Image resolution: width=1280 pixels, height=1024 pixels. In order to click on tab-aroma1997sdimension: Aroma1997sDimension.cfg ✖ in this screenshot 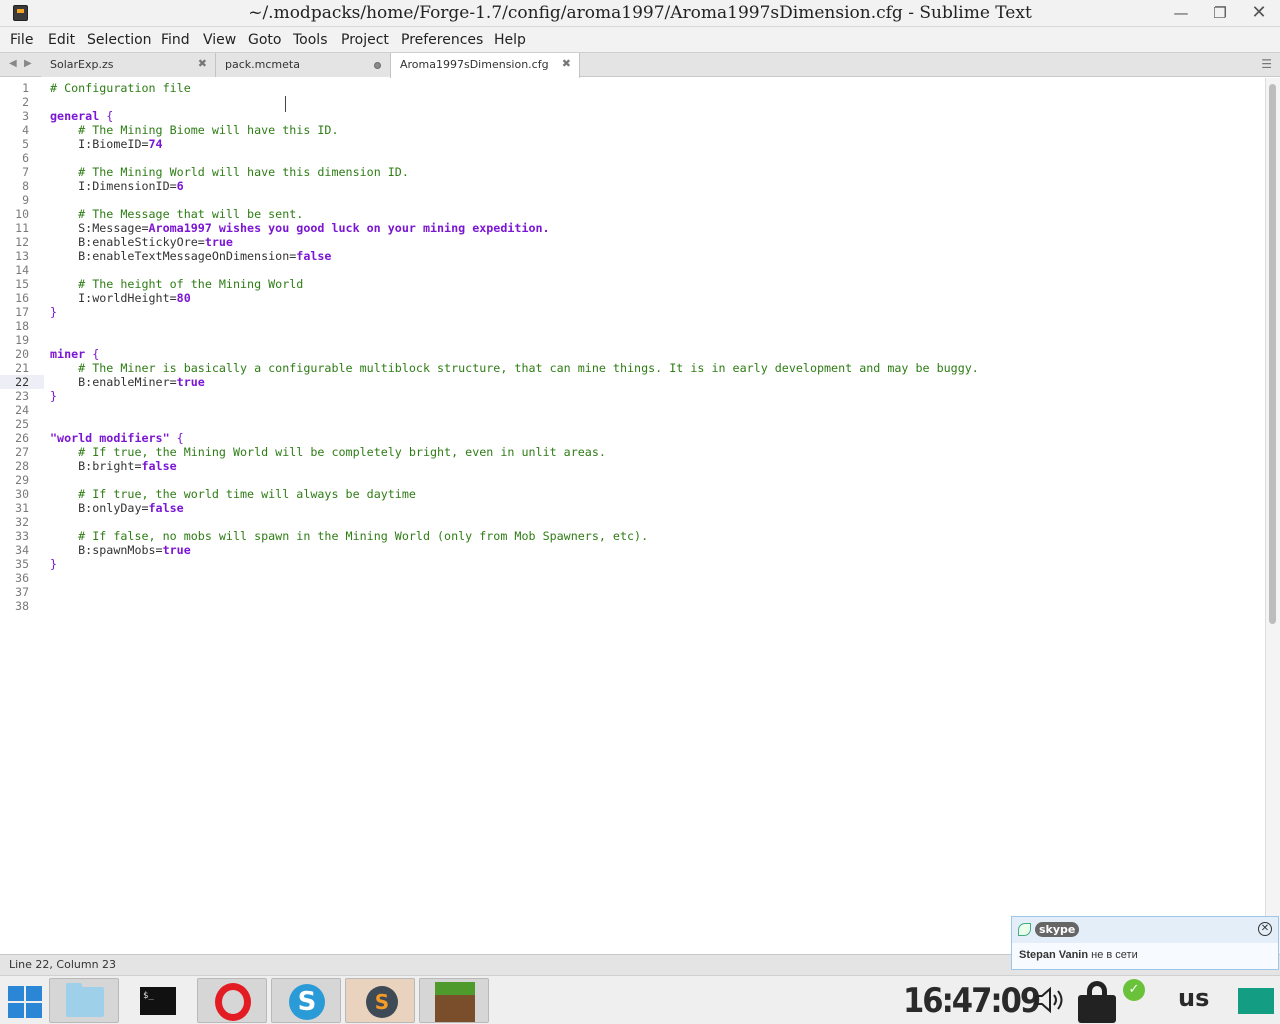, I will do `click(485, 65)`.